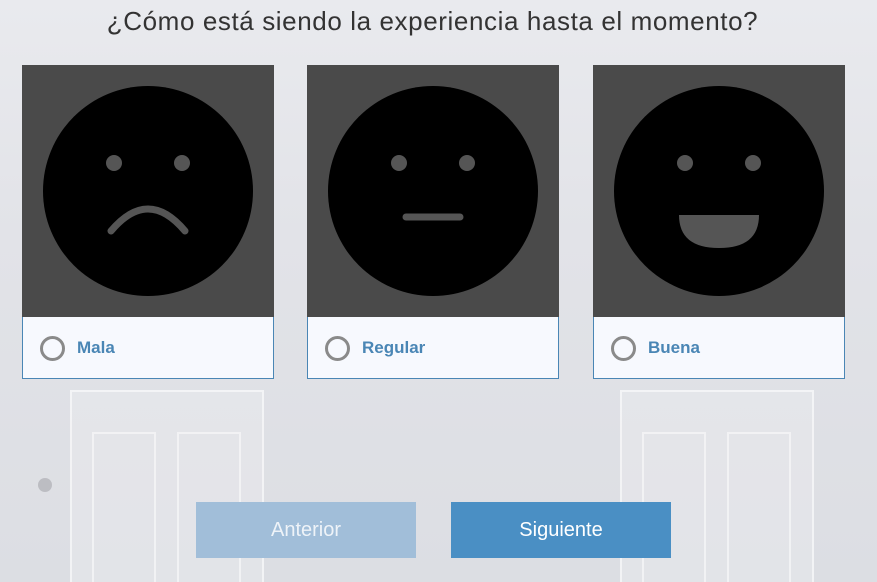 Image resolution: width=877 pixels, height=582 pixels. Describe the element at coordinates (433, 348) in the screenshot. I see `option-row: Regular` at that location.